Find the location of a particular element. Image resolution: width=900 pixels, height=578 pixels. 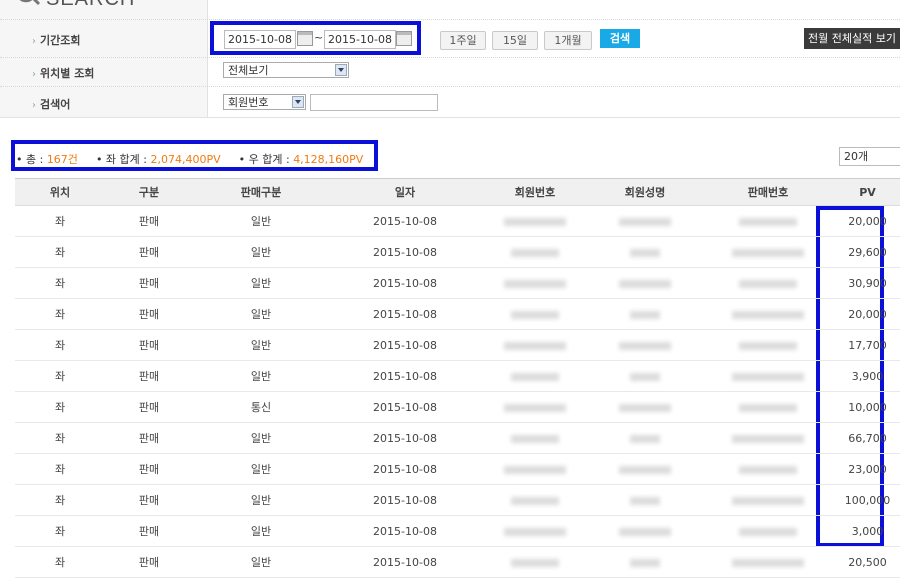

keyword-type-select: 회원번호 is located at coordinates (264, 102).